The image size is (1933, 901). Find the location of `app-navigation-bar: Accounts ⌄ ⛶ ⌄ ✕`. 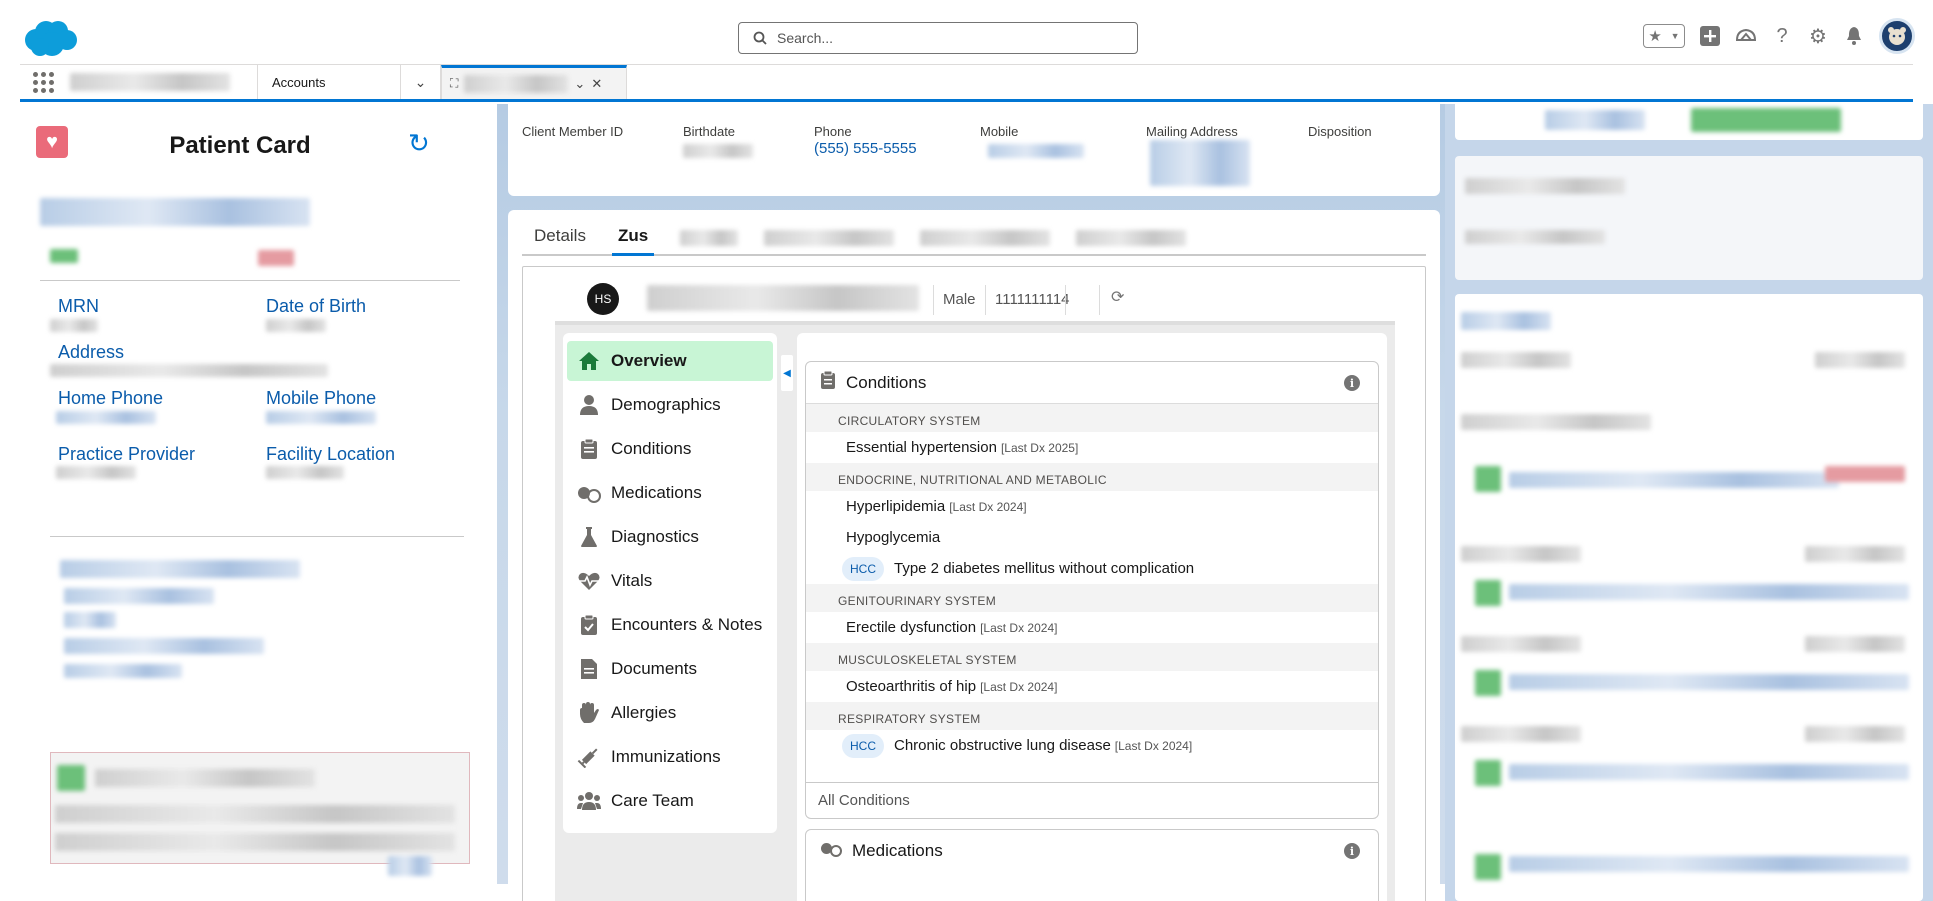

app-navigation-bar: Accounts ⌄ ⛶ ⌄ ✕ is located at coordinates (966, 83).